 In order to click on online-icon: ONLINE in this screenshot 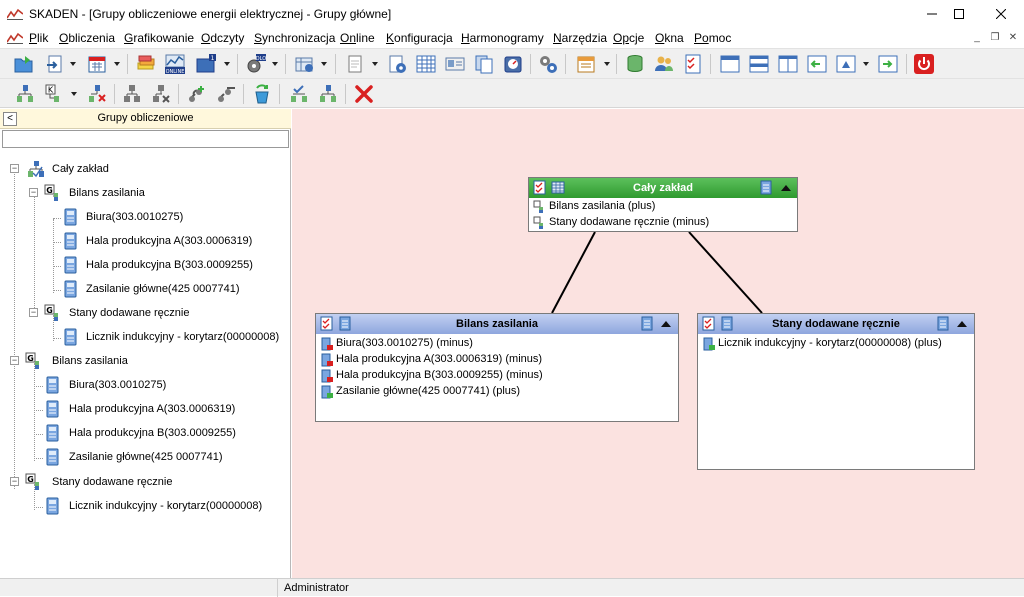, I will do `click(175, 64)`.